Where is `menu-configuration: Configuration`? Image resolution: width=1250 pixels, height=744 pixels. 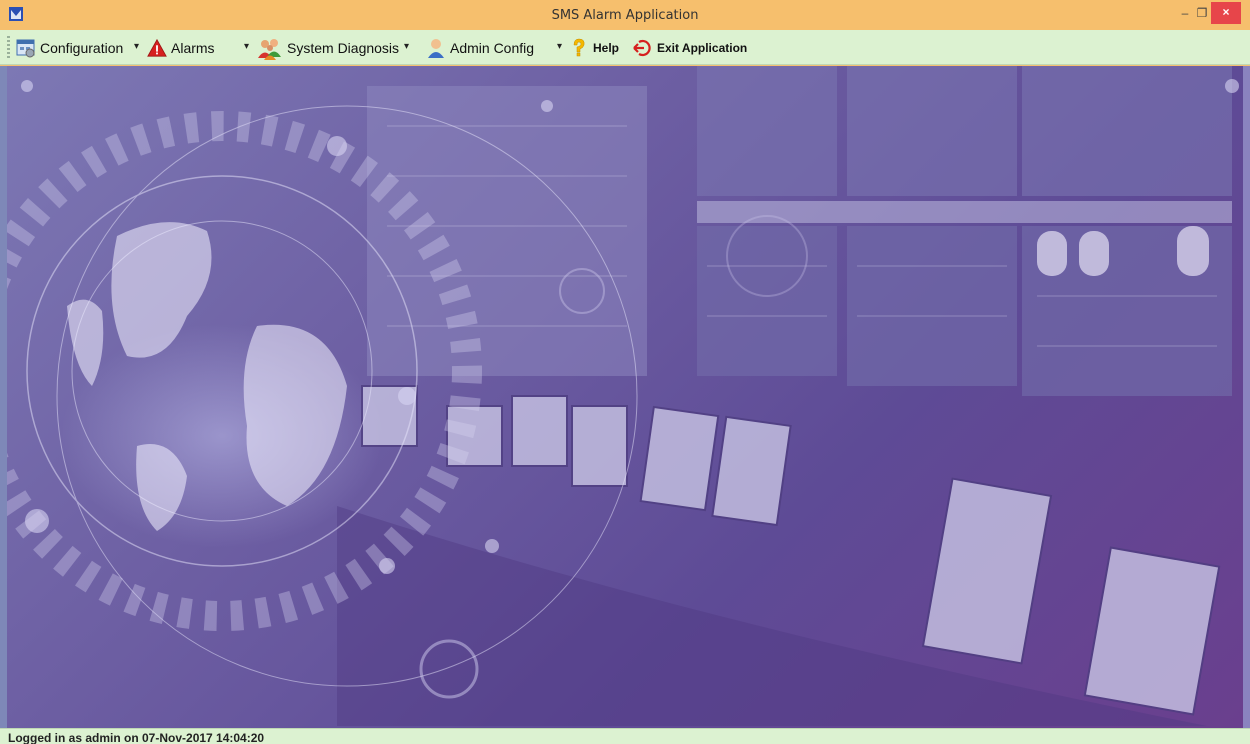
menu-configuration: Configuration is located at coordinates (69, 48).